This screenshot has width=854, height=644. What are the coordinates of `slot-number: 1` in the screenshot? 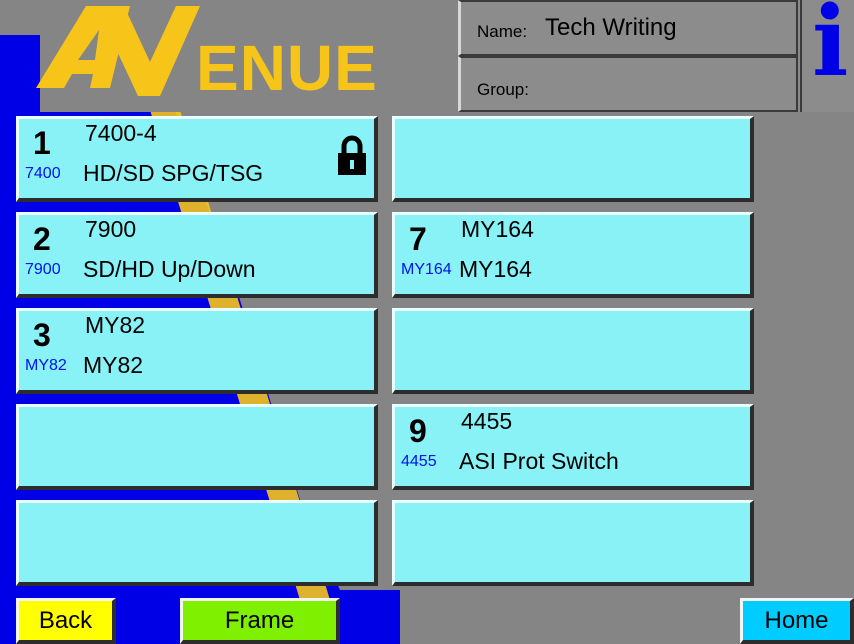 It's located at (42, 143).